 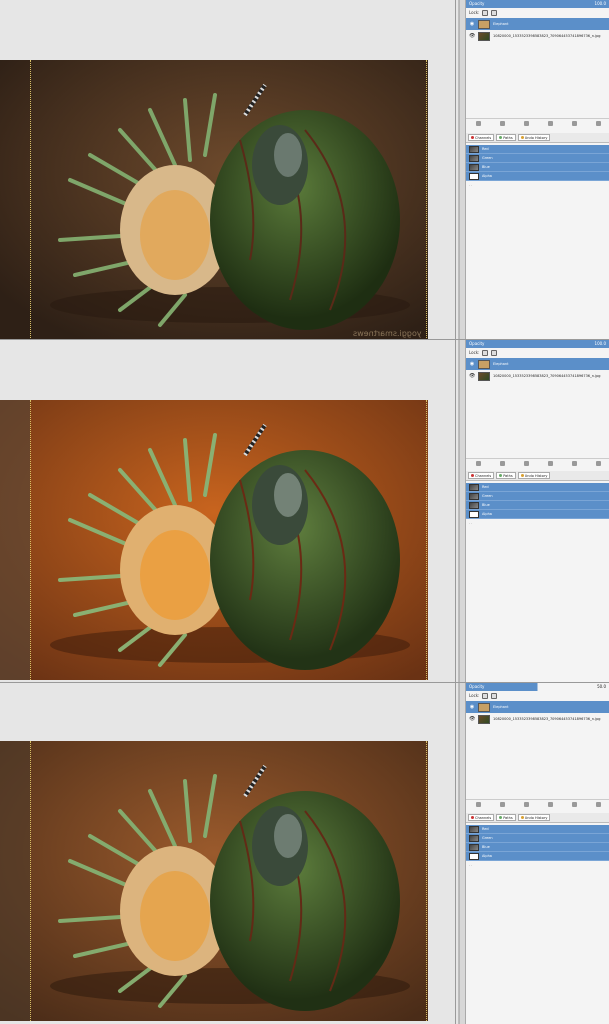 What do you see at coordinates (30, 199) in the screenshot?
I see `canvas-guide-left` at bounding box center [30, 199].